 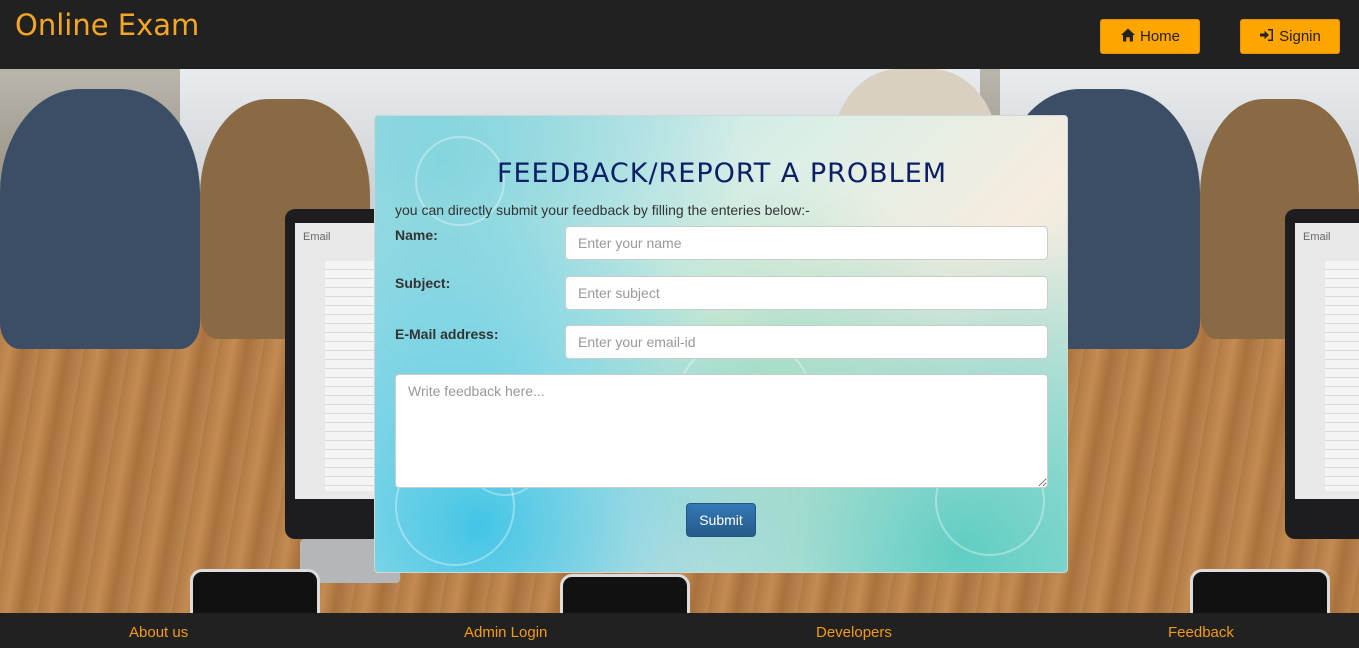 What do you see at coordinates (447, 334) in the screenshot?
I see `email-label: E-Mail address:` at bounding box center [447, 334].